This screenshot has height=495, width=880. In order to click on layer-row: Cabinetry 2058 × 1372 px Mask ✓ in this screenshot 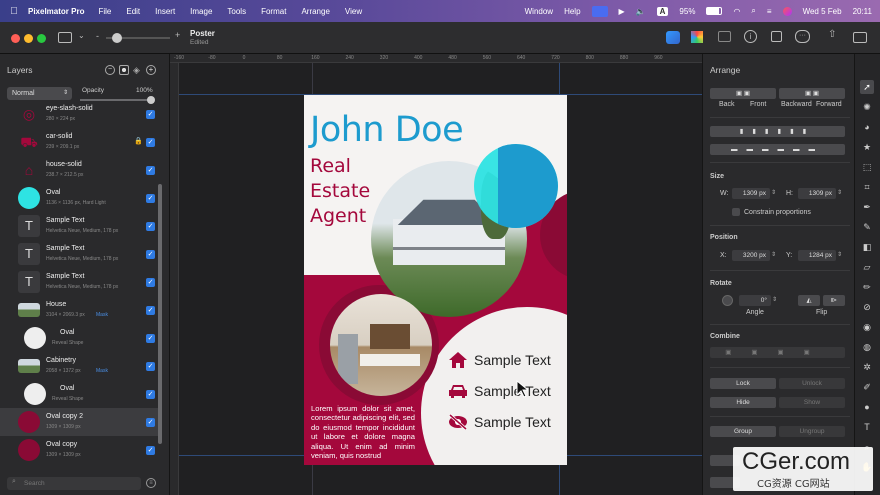, I will do `click(79, 366)`.